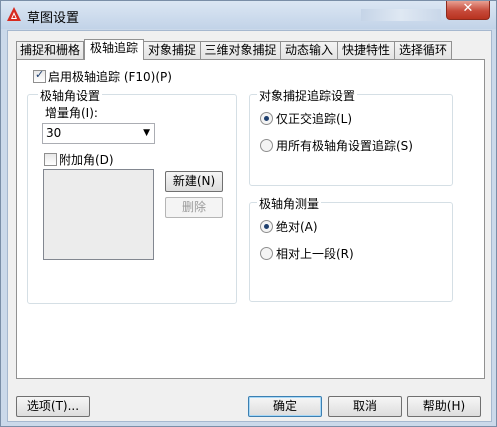  I want to click on absolute-radio, so click(266, 226).